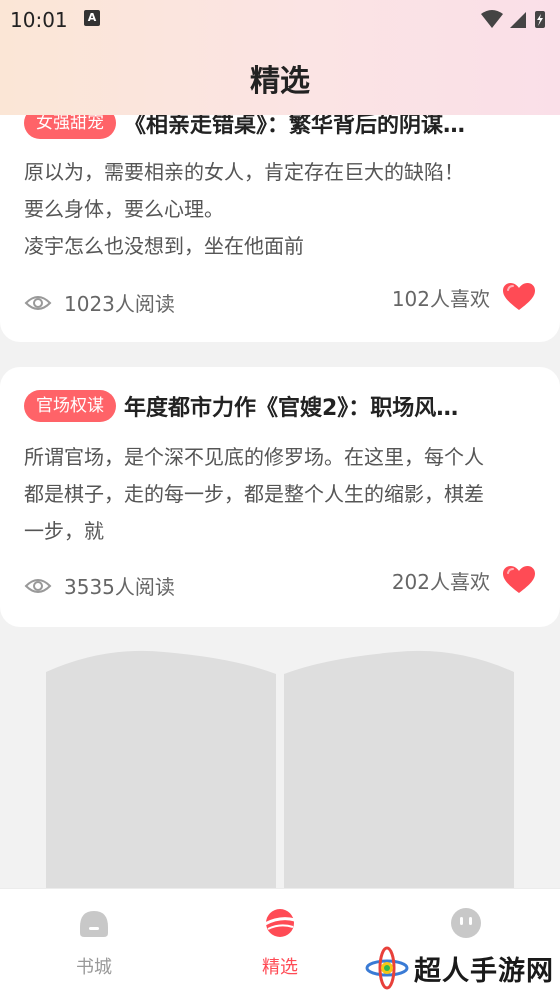 The width and height of the screenshot is (560, 996). I want to click on watermark: 超人手游网, so click(462, 968).